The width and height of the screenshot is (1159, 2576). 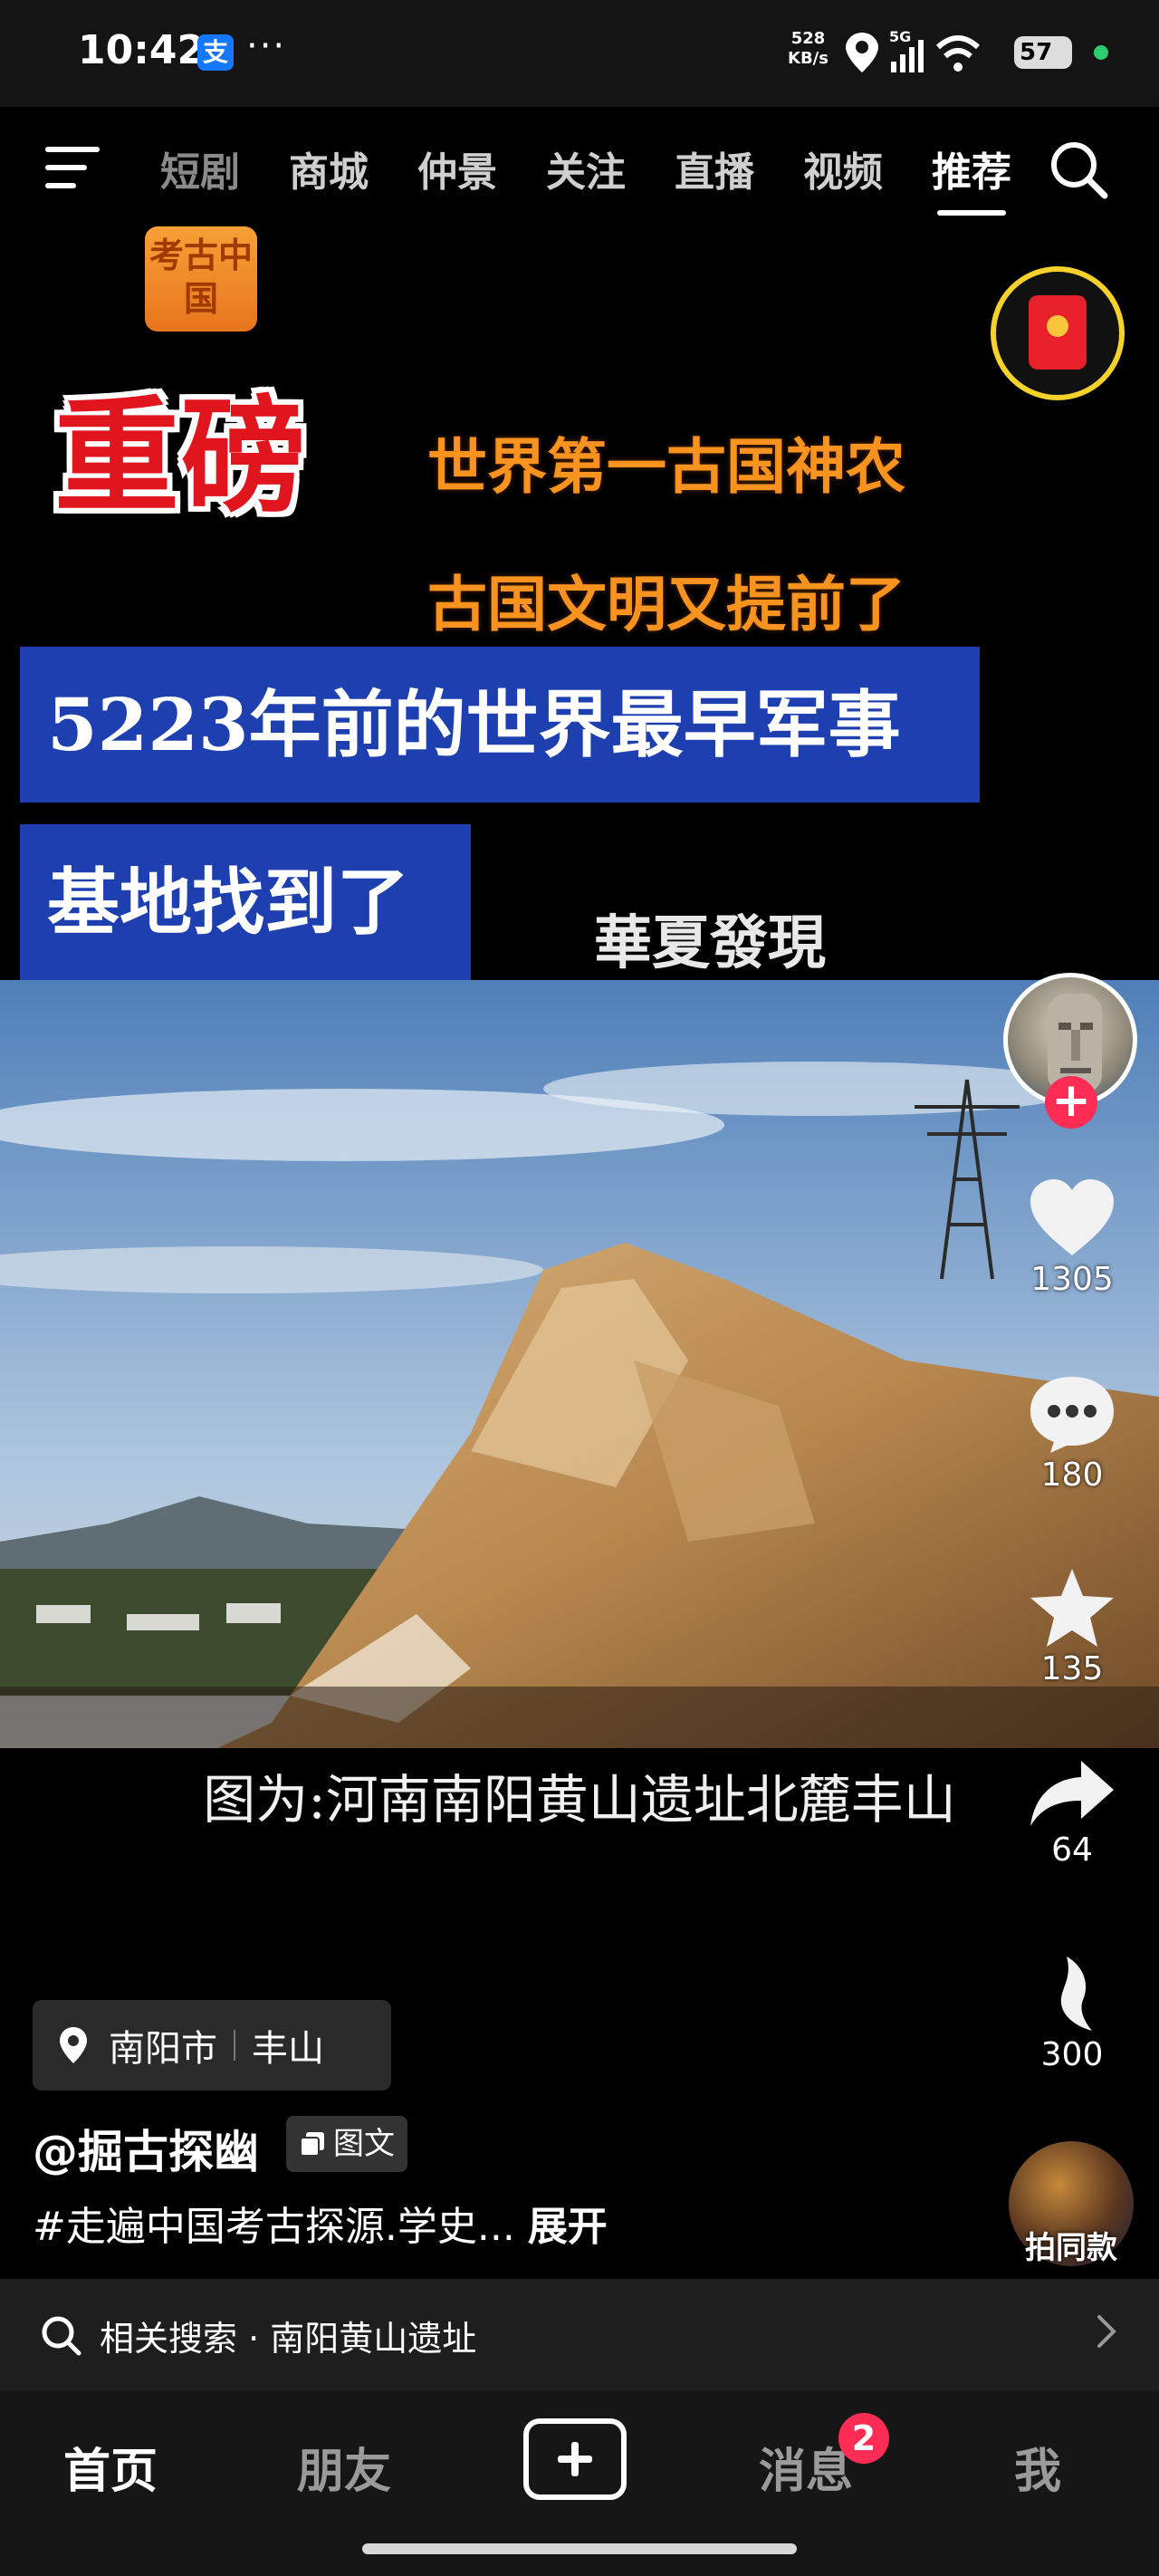 What do you see at coordinates (74, 167) in the screenshot?
I see `menu-icon` at bounding box center [74, 167].